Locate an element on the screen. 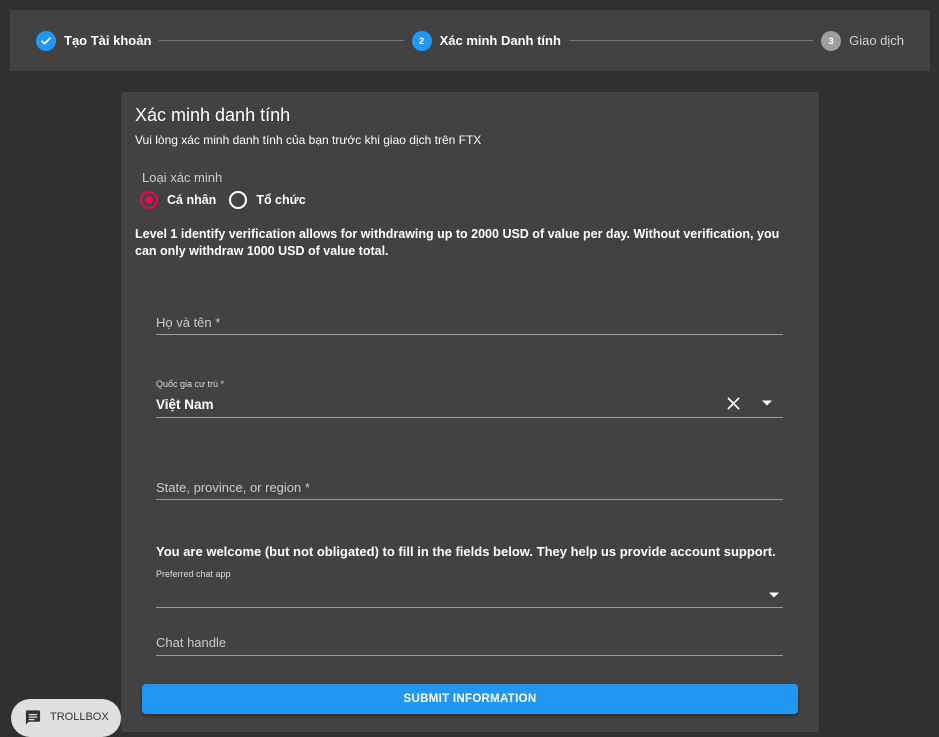 This screenshot has height=737, width=939. step-label: Giao dịch is located at coordinates (877, 40).